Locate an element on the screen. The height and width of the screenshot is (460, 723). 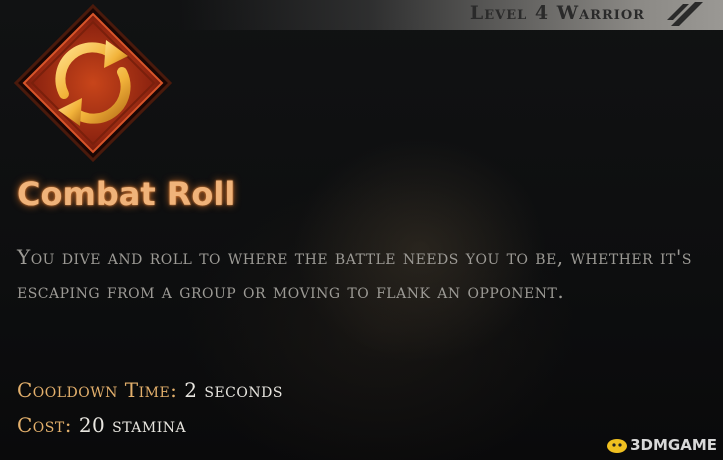
watermark: 3DMGAME is located at coordinates (661, 445).